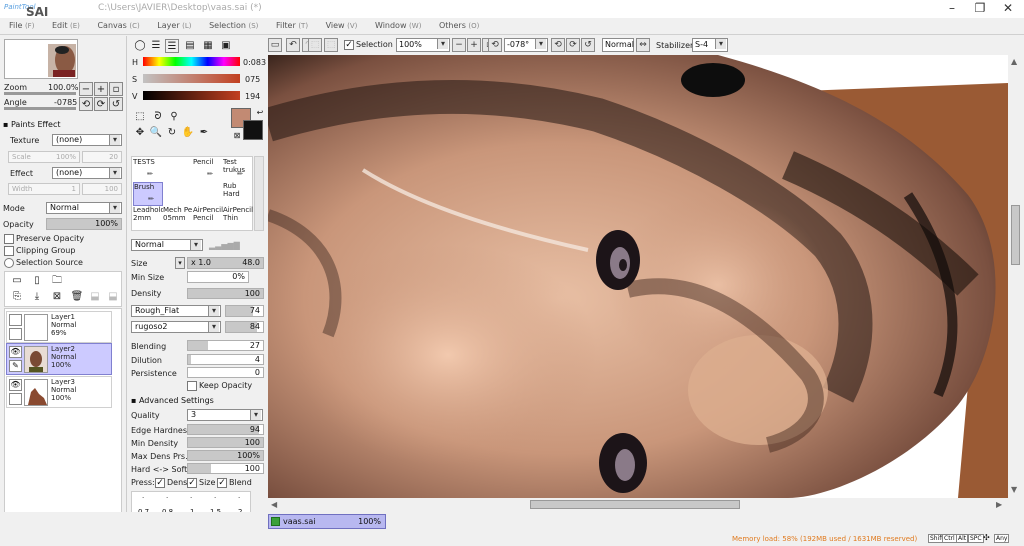 The height and width of the screenshot is (546, 1024). I want to click on transparent-color-icon: ⊠, so click(237, 136).